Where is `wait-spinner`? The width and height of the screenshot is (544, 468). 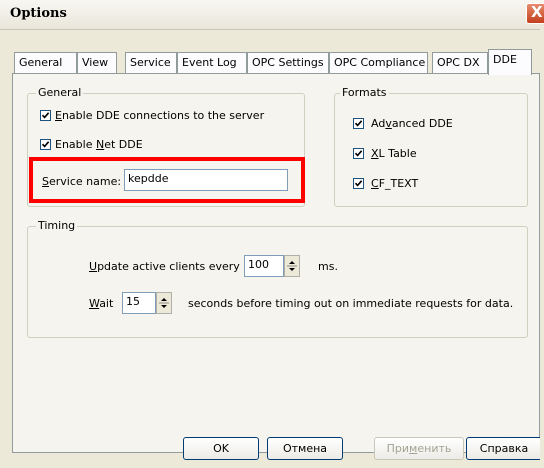
wait-spinner is located at coordinates (164, 303).